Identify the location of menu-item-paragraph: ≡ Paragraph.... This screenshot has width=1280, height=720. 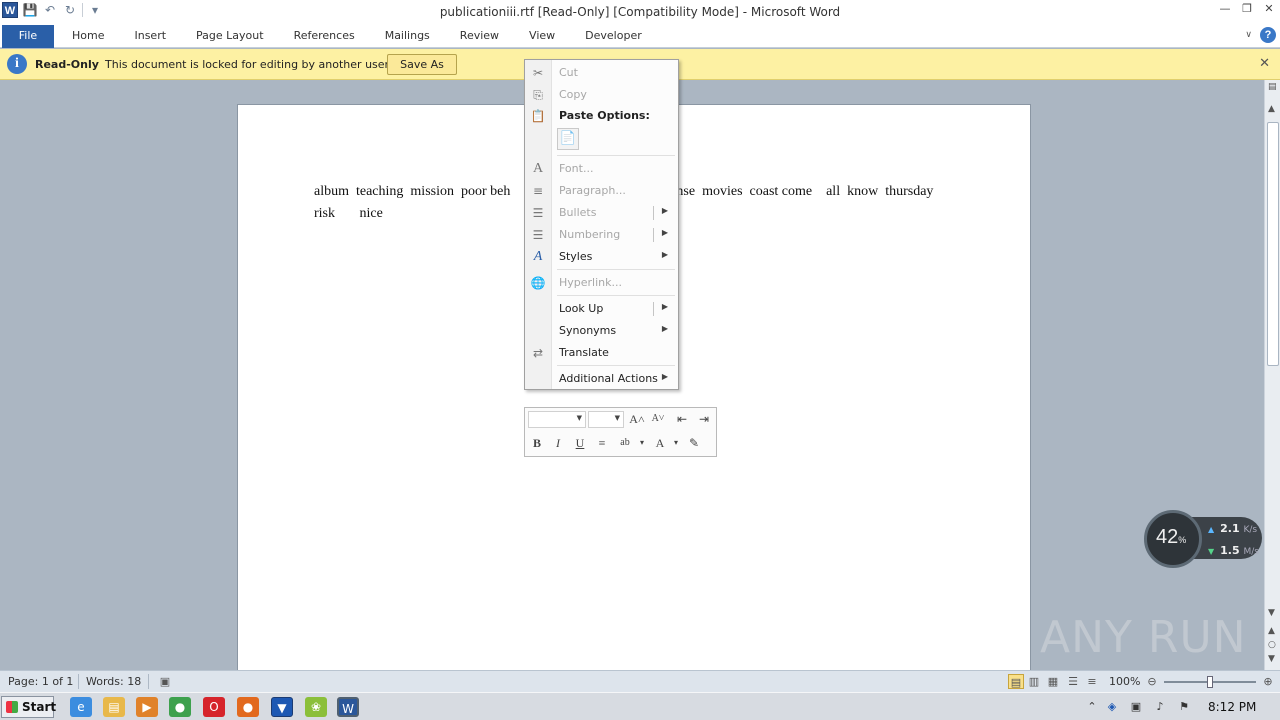
(601, 191).